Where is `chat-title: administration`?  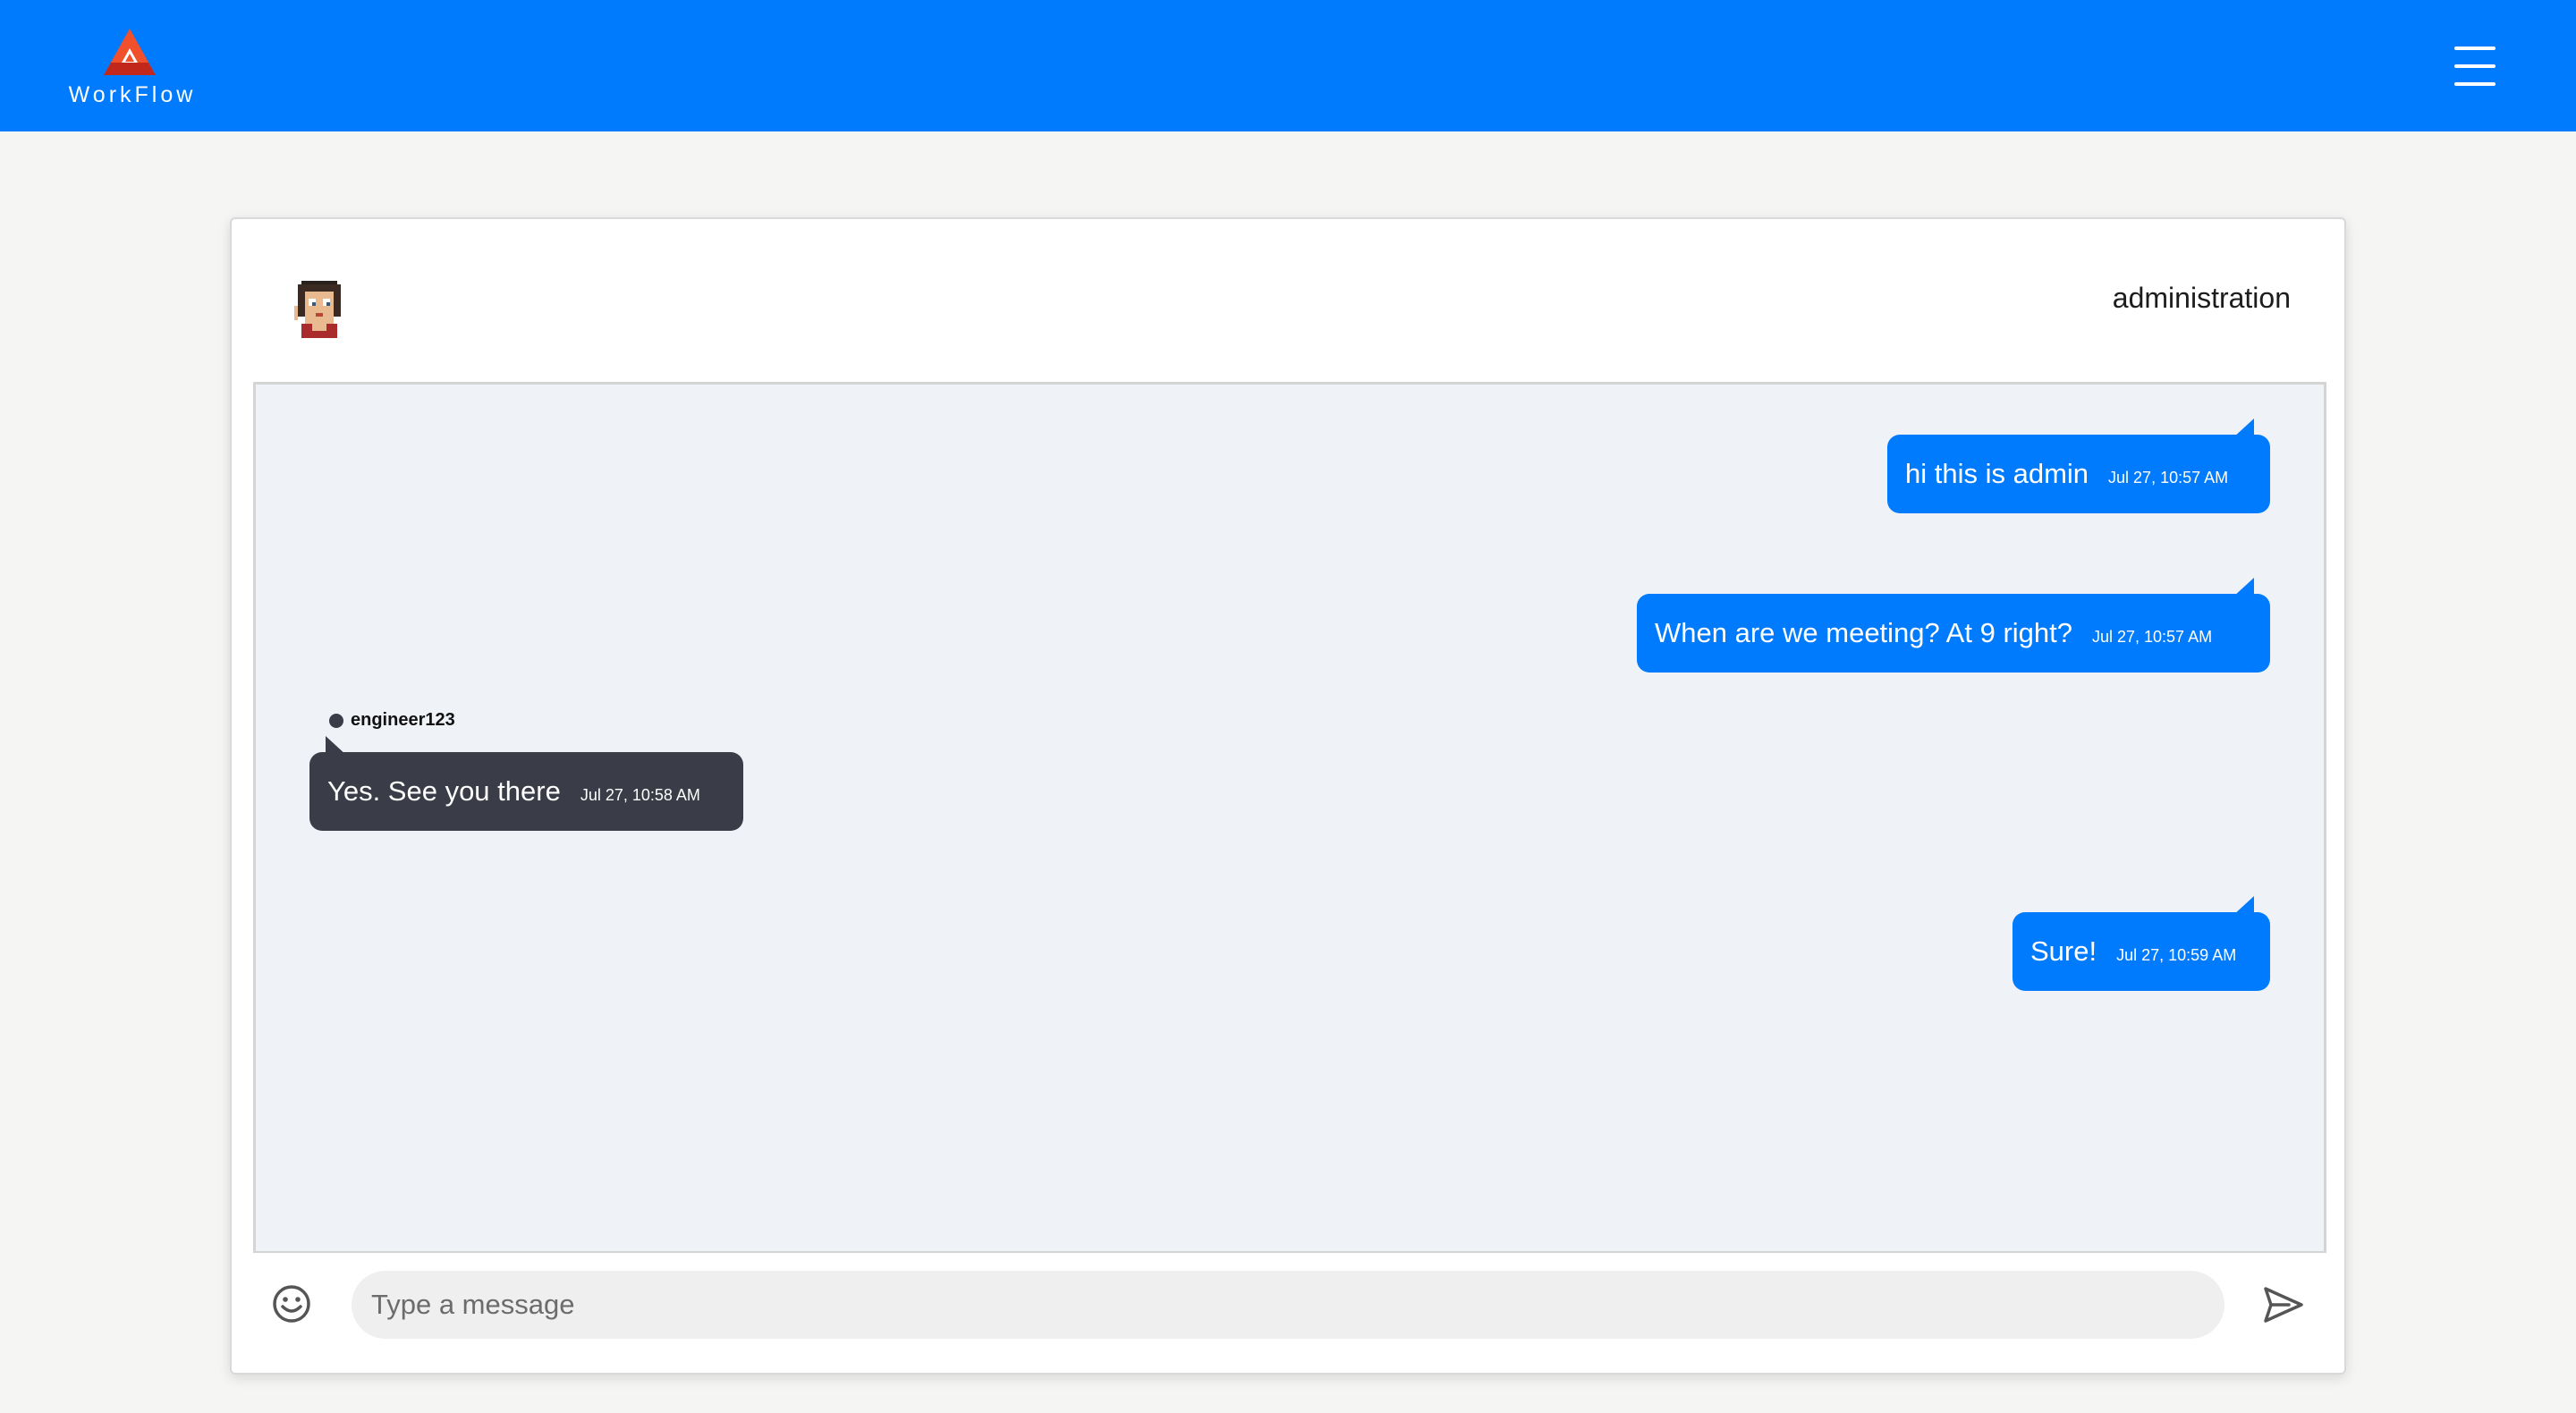
chat-title: administration is located at coordinates (2201, 298).